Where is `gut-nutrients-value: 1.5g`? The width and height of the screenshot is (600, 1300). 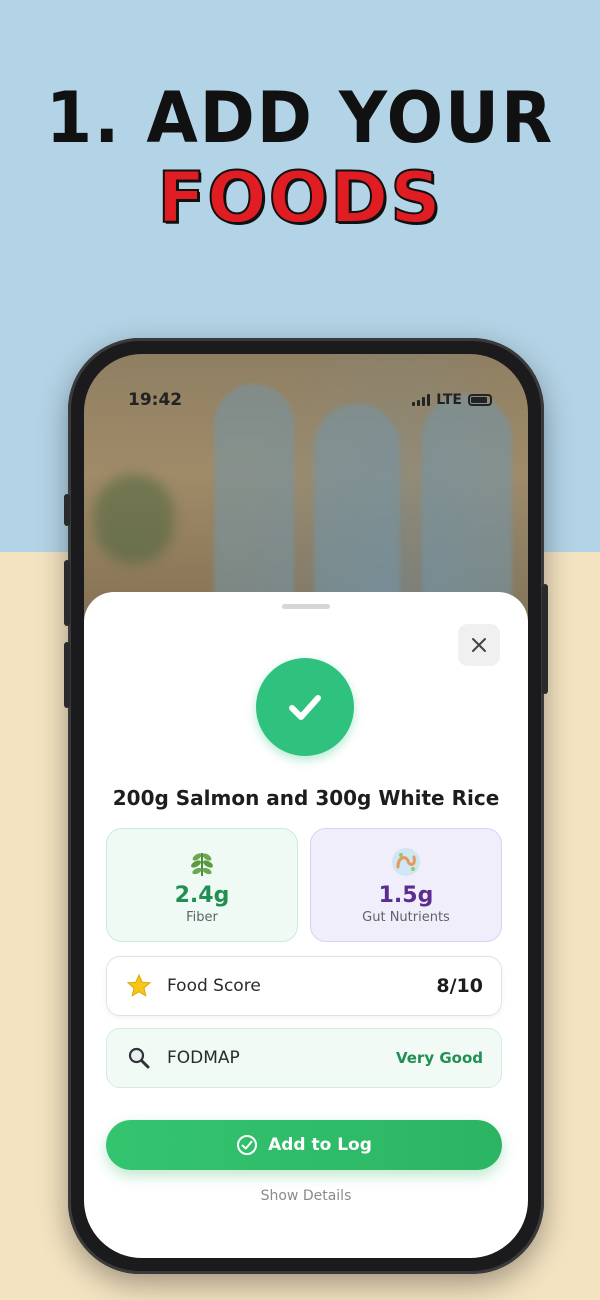
gut-nutrients-value: 1.5g is located at coordinates (406, 895).